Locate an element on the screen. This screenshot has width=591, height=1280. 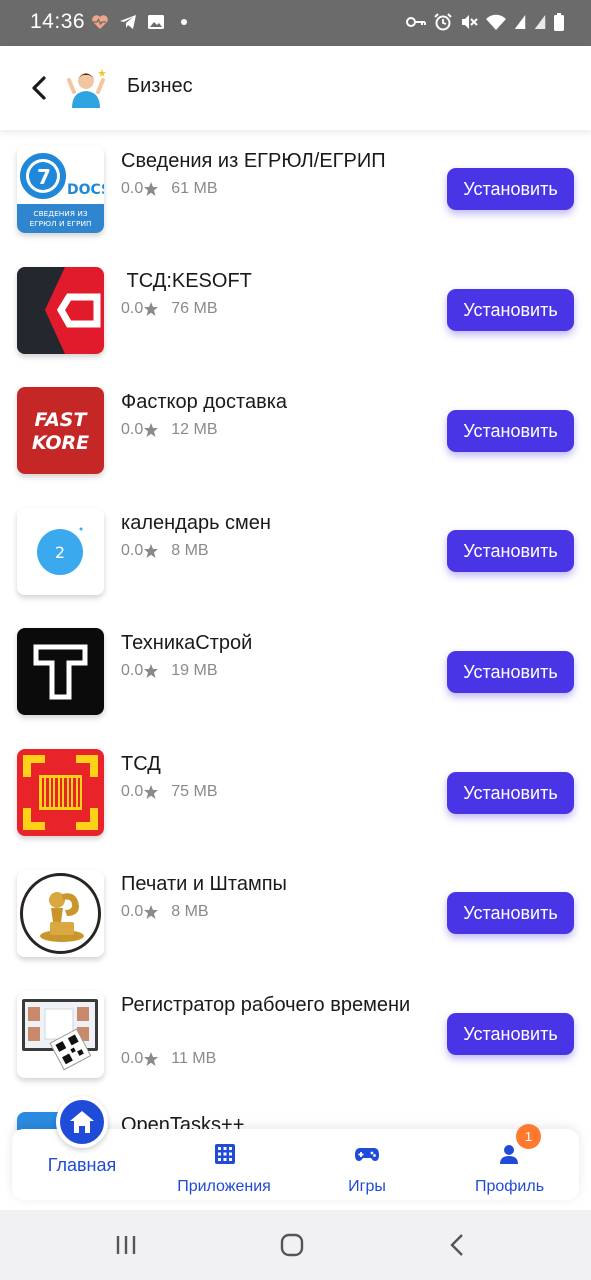
home-icon is located at coordinates (82, 1122).